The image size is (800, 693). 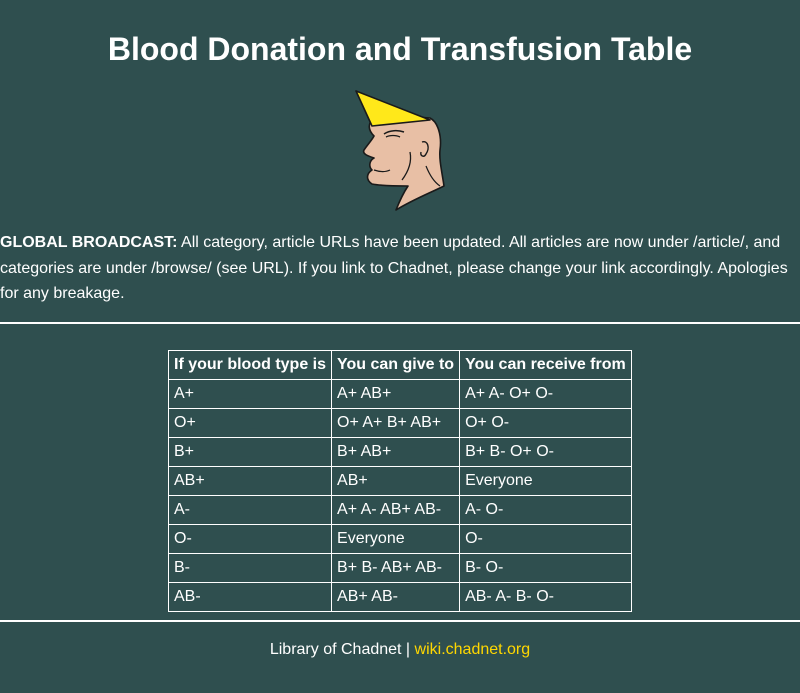 What do you see at coordinates (396, 597) in the screenshot?
I see `table-cell: AB+ AB-` at bounding box center [396, 597].